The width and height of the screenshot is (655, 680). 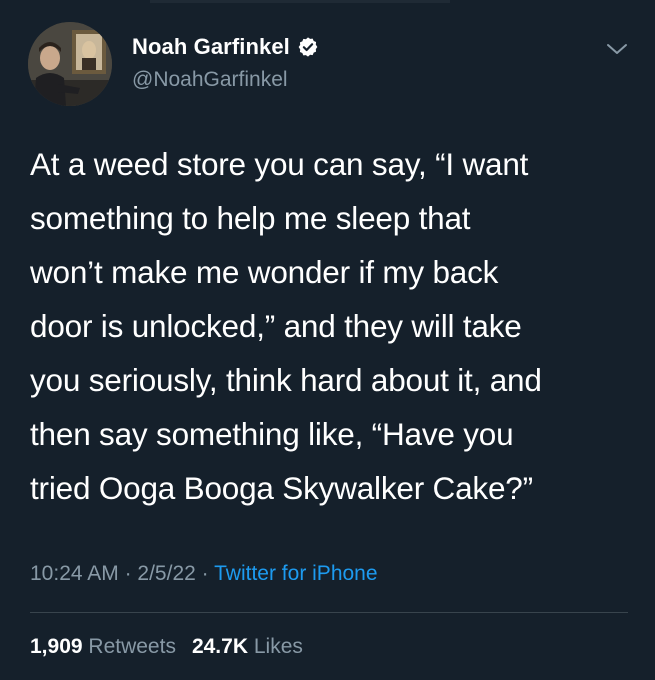 I want to click on retweets-stat: 1,909 Retweets, so click(x=103, y=646).